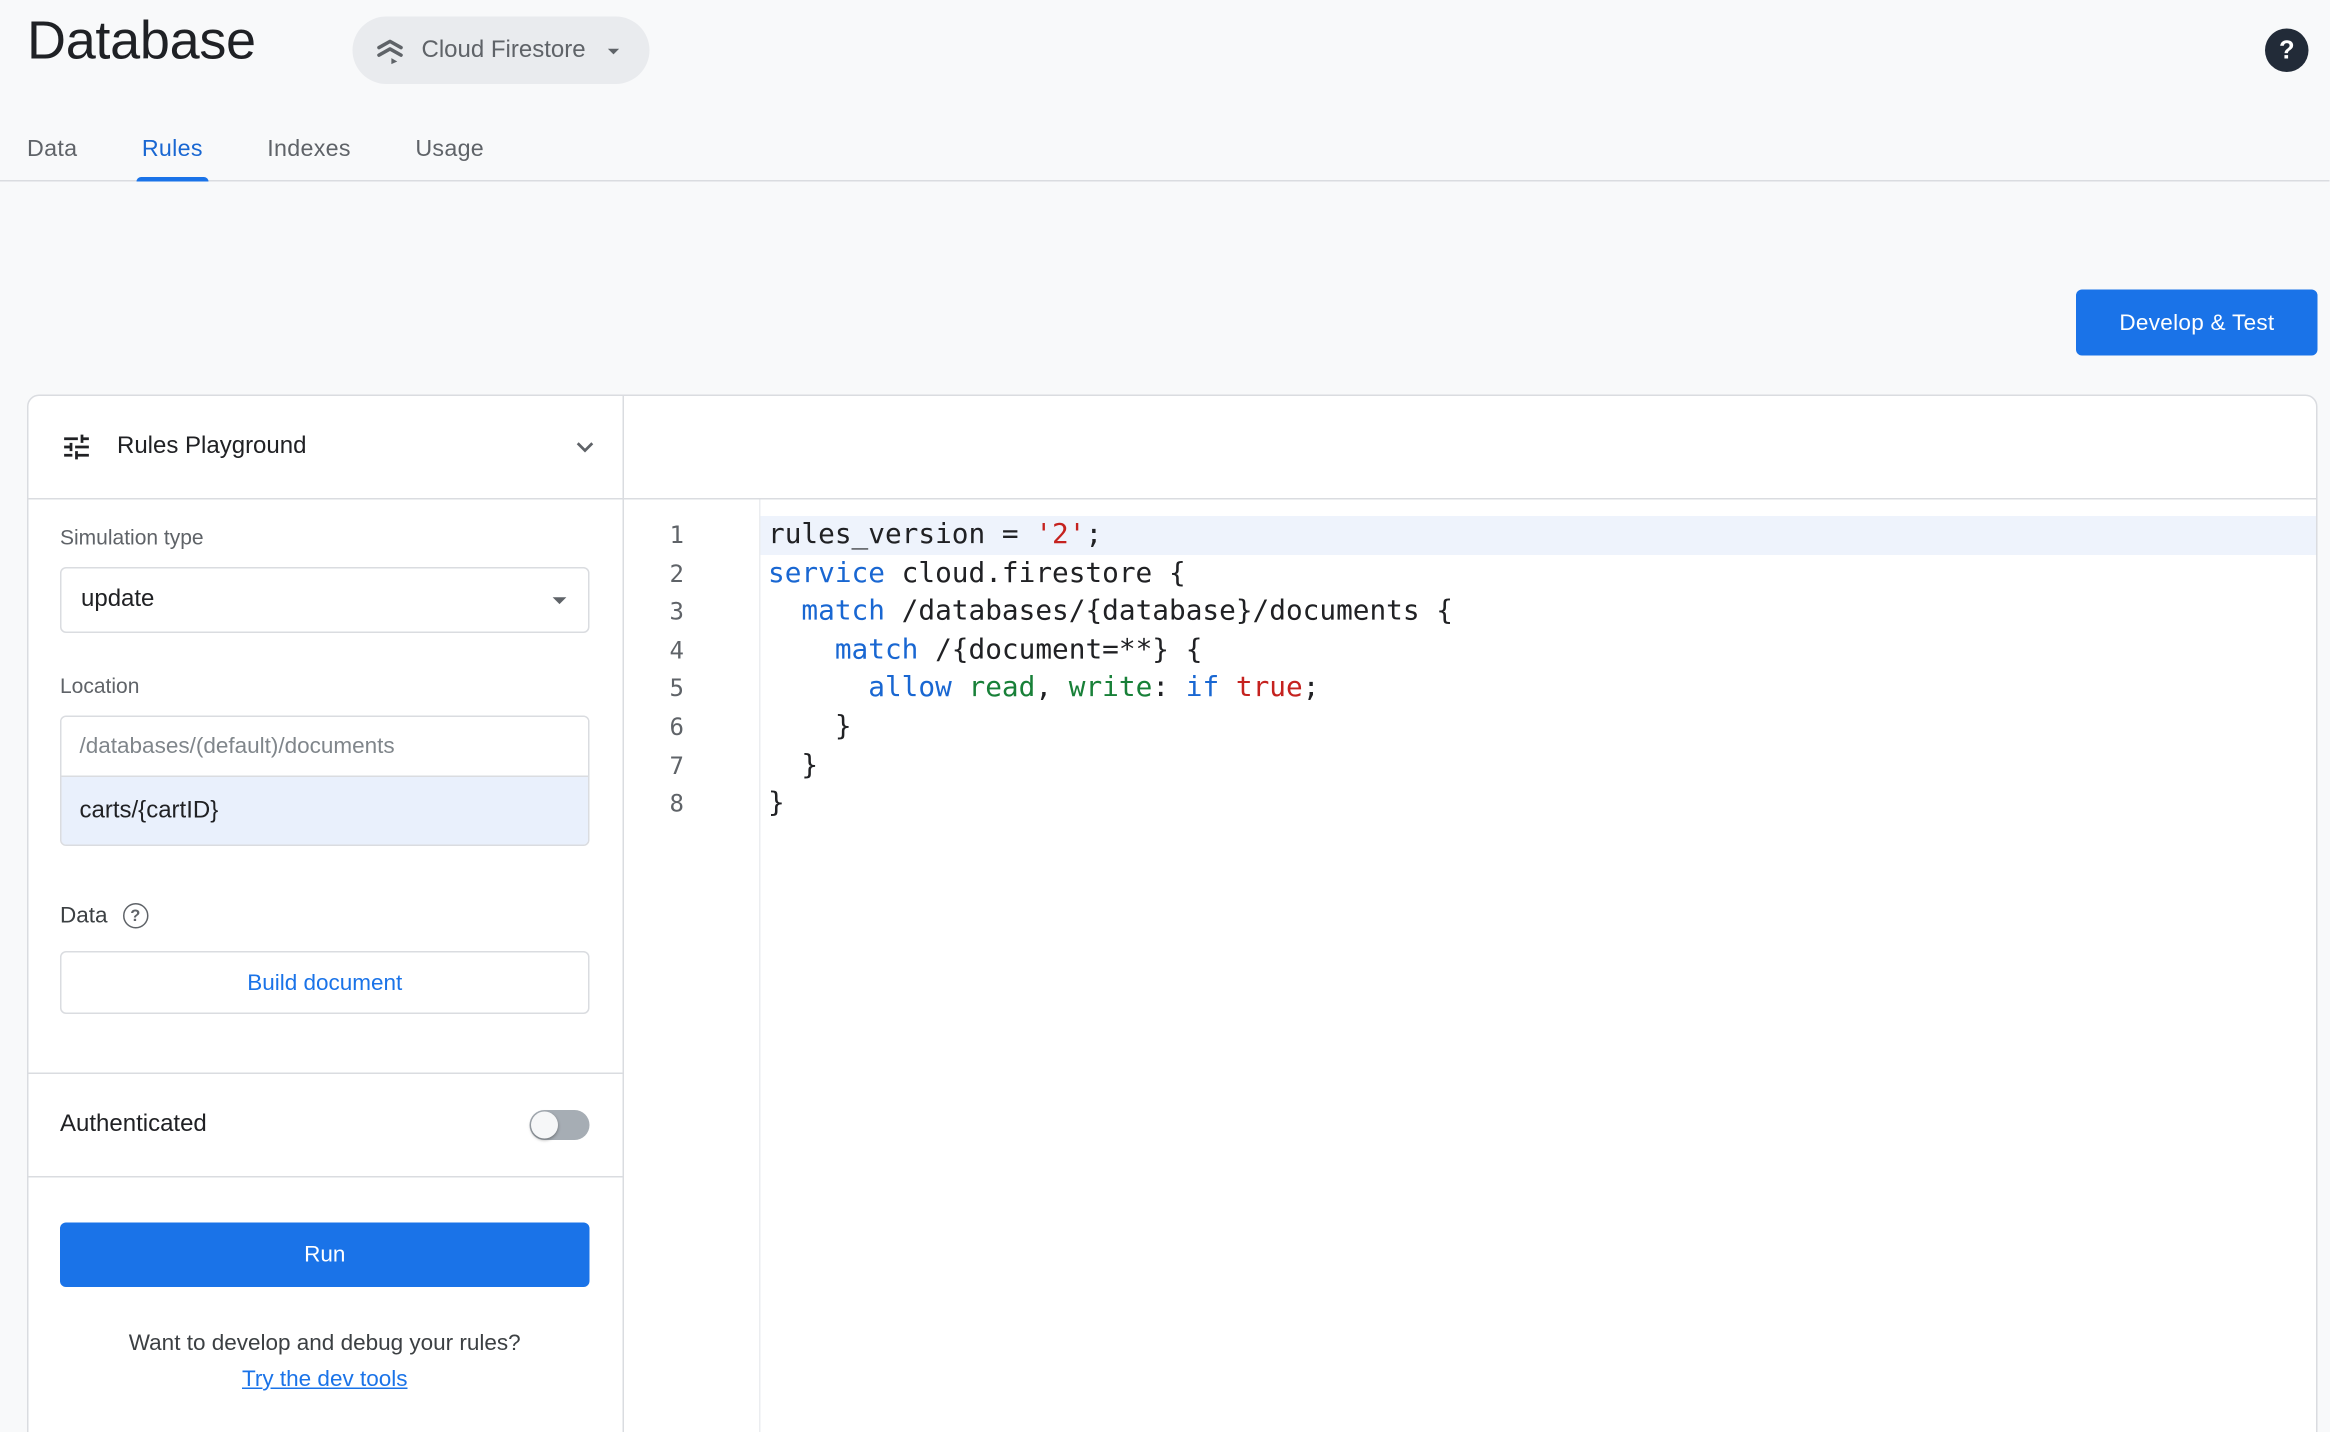  I want to click on tab-data: Data, so click(52, 150).